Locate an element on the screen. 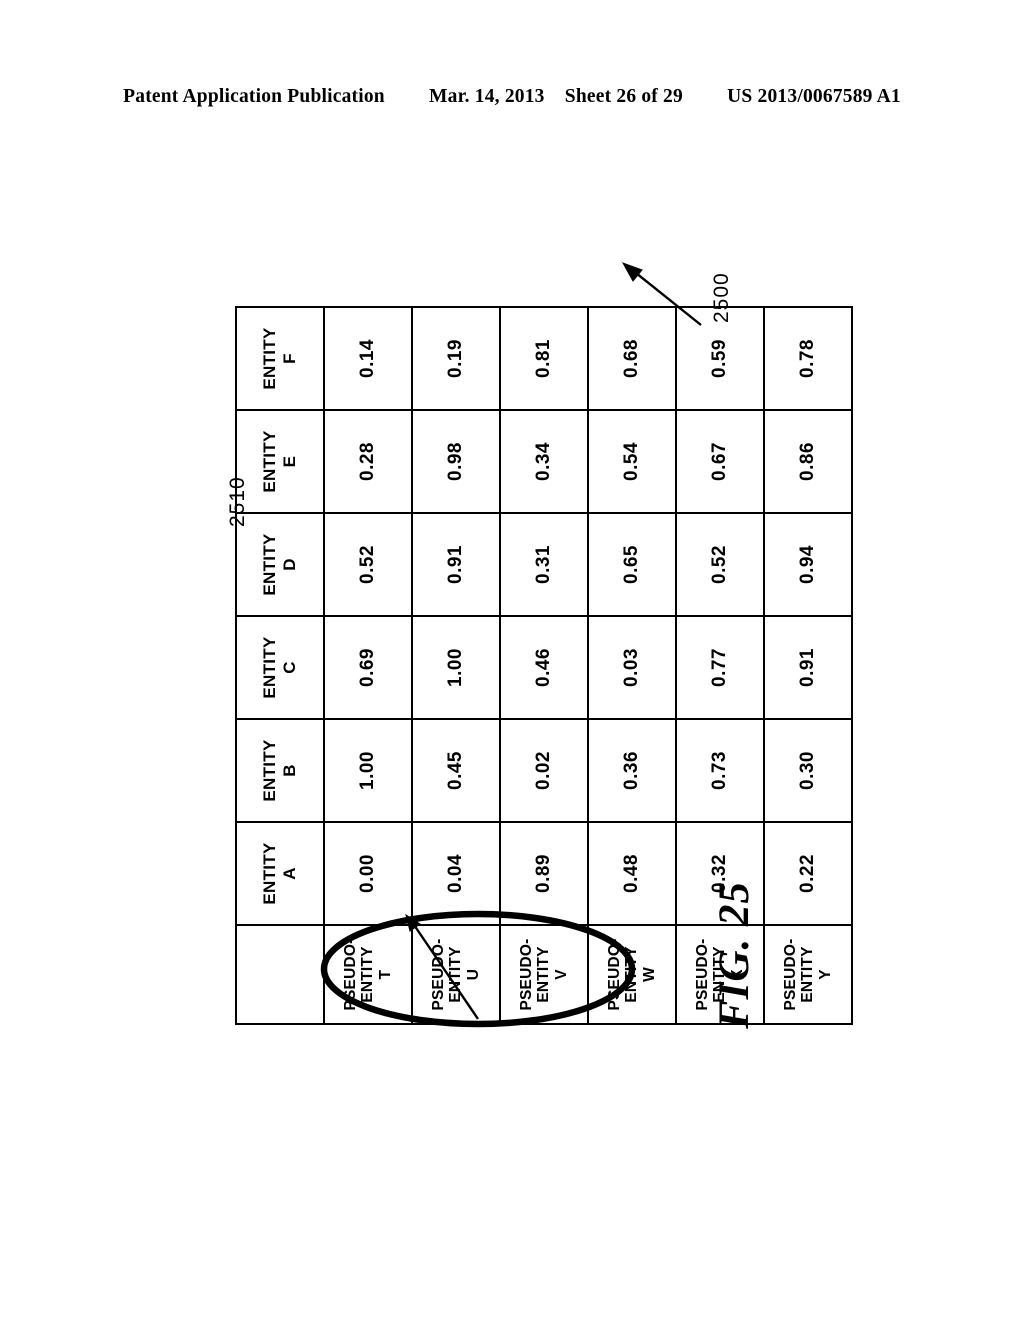  cell-u-c: 1.00 is located at coordinates (456, 667).